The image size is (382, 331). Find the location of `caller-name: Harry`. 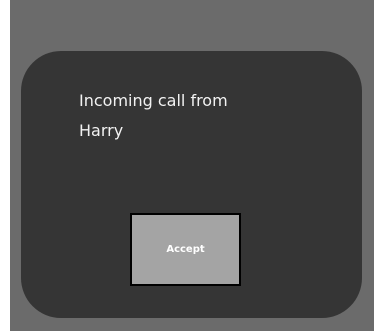

caller-name: Harry is located at coordinates (101, 130).